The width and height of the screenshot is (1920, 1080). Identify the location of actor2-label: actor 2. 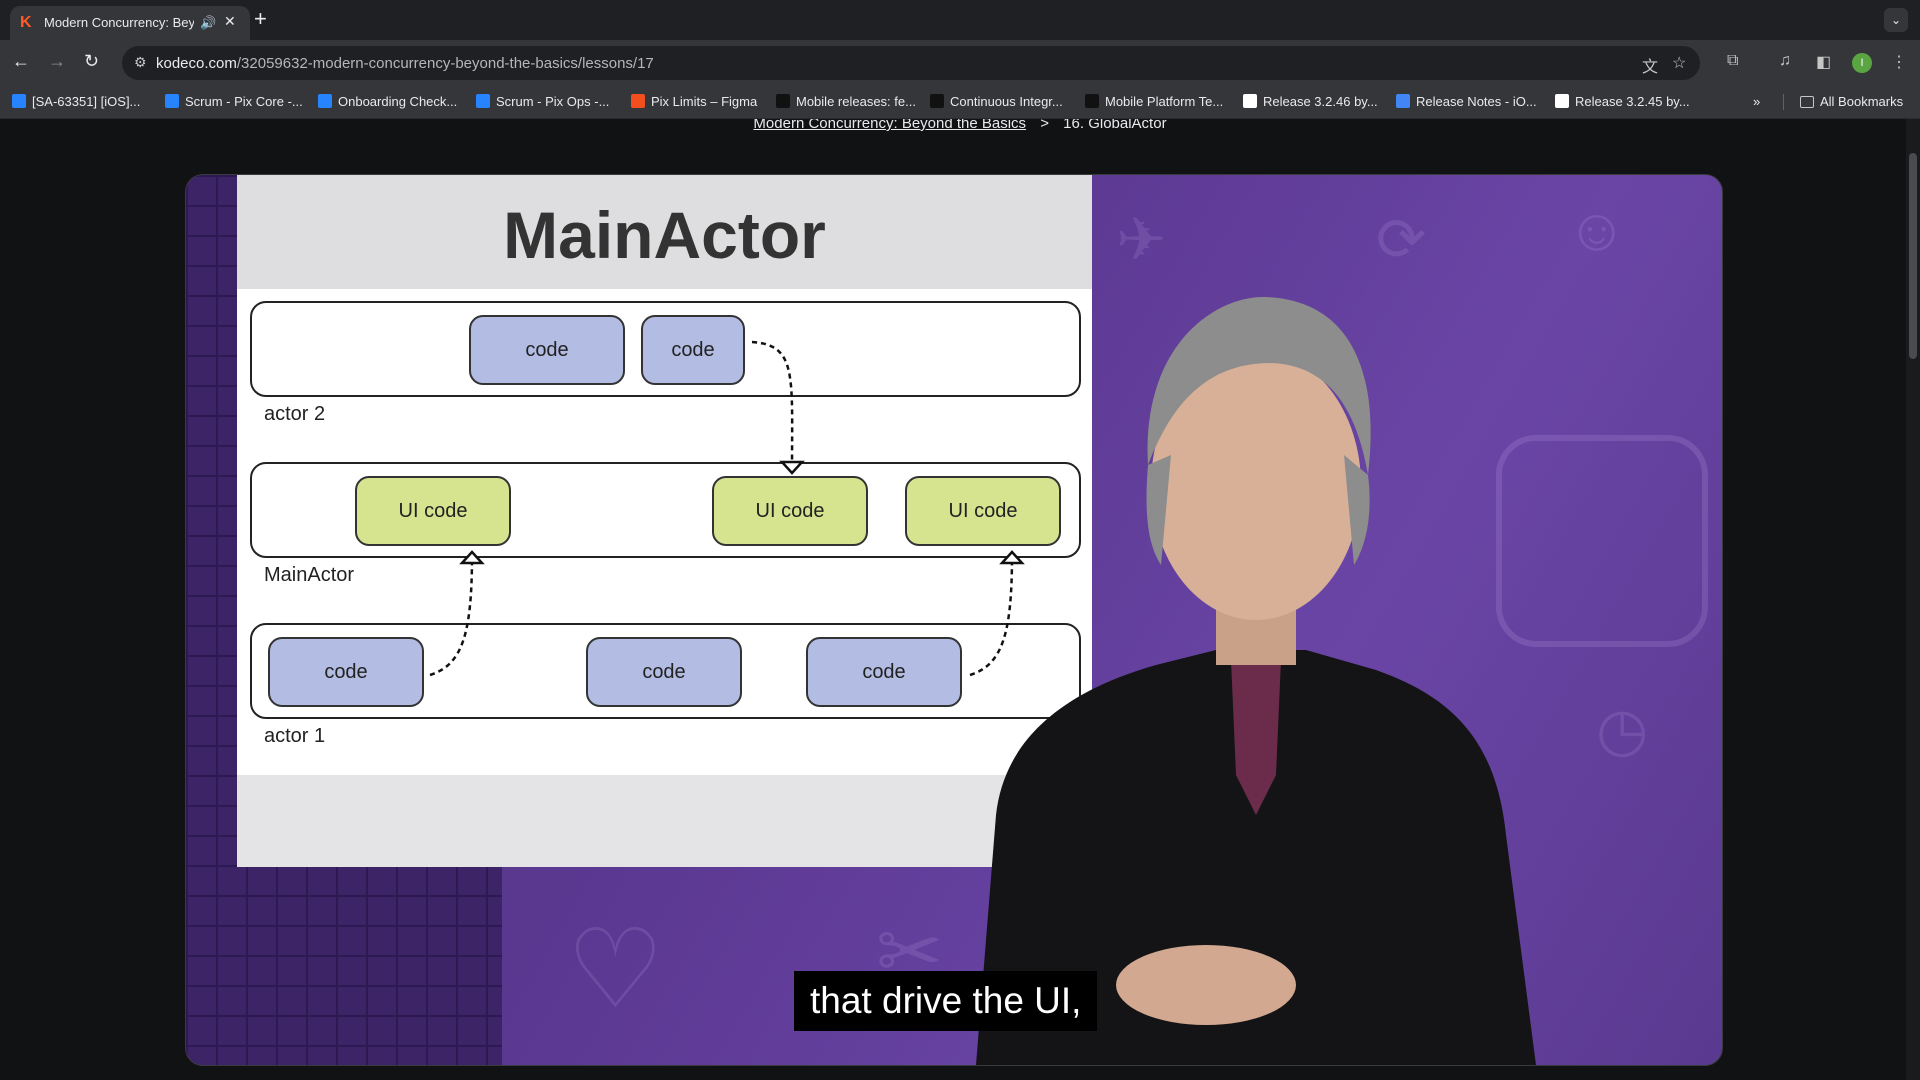
(295, 414).